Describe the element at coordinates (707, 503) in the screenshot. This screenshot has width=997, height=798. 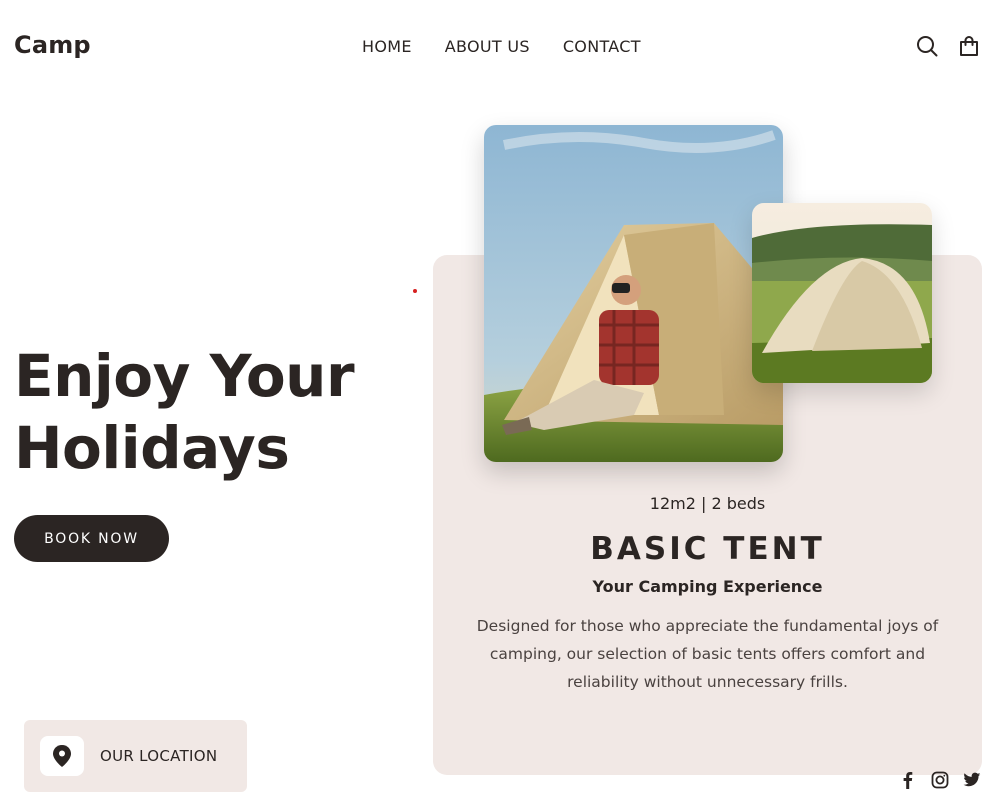
I see `product-specs: 12m2 | 2 beds` at that location.